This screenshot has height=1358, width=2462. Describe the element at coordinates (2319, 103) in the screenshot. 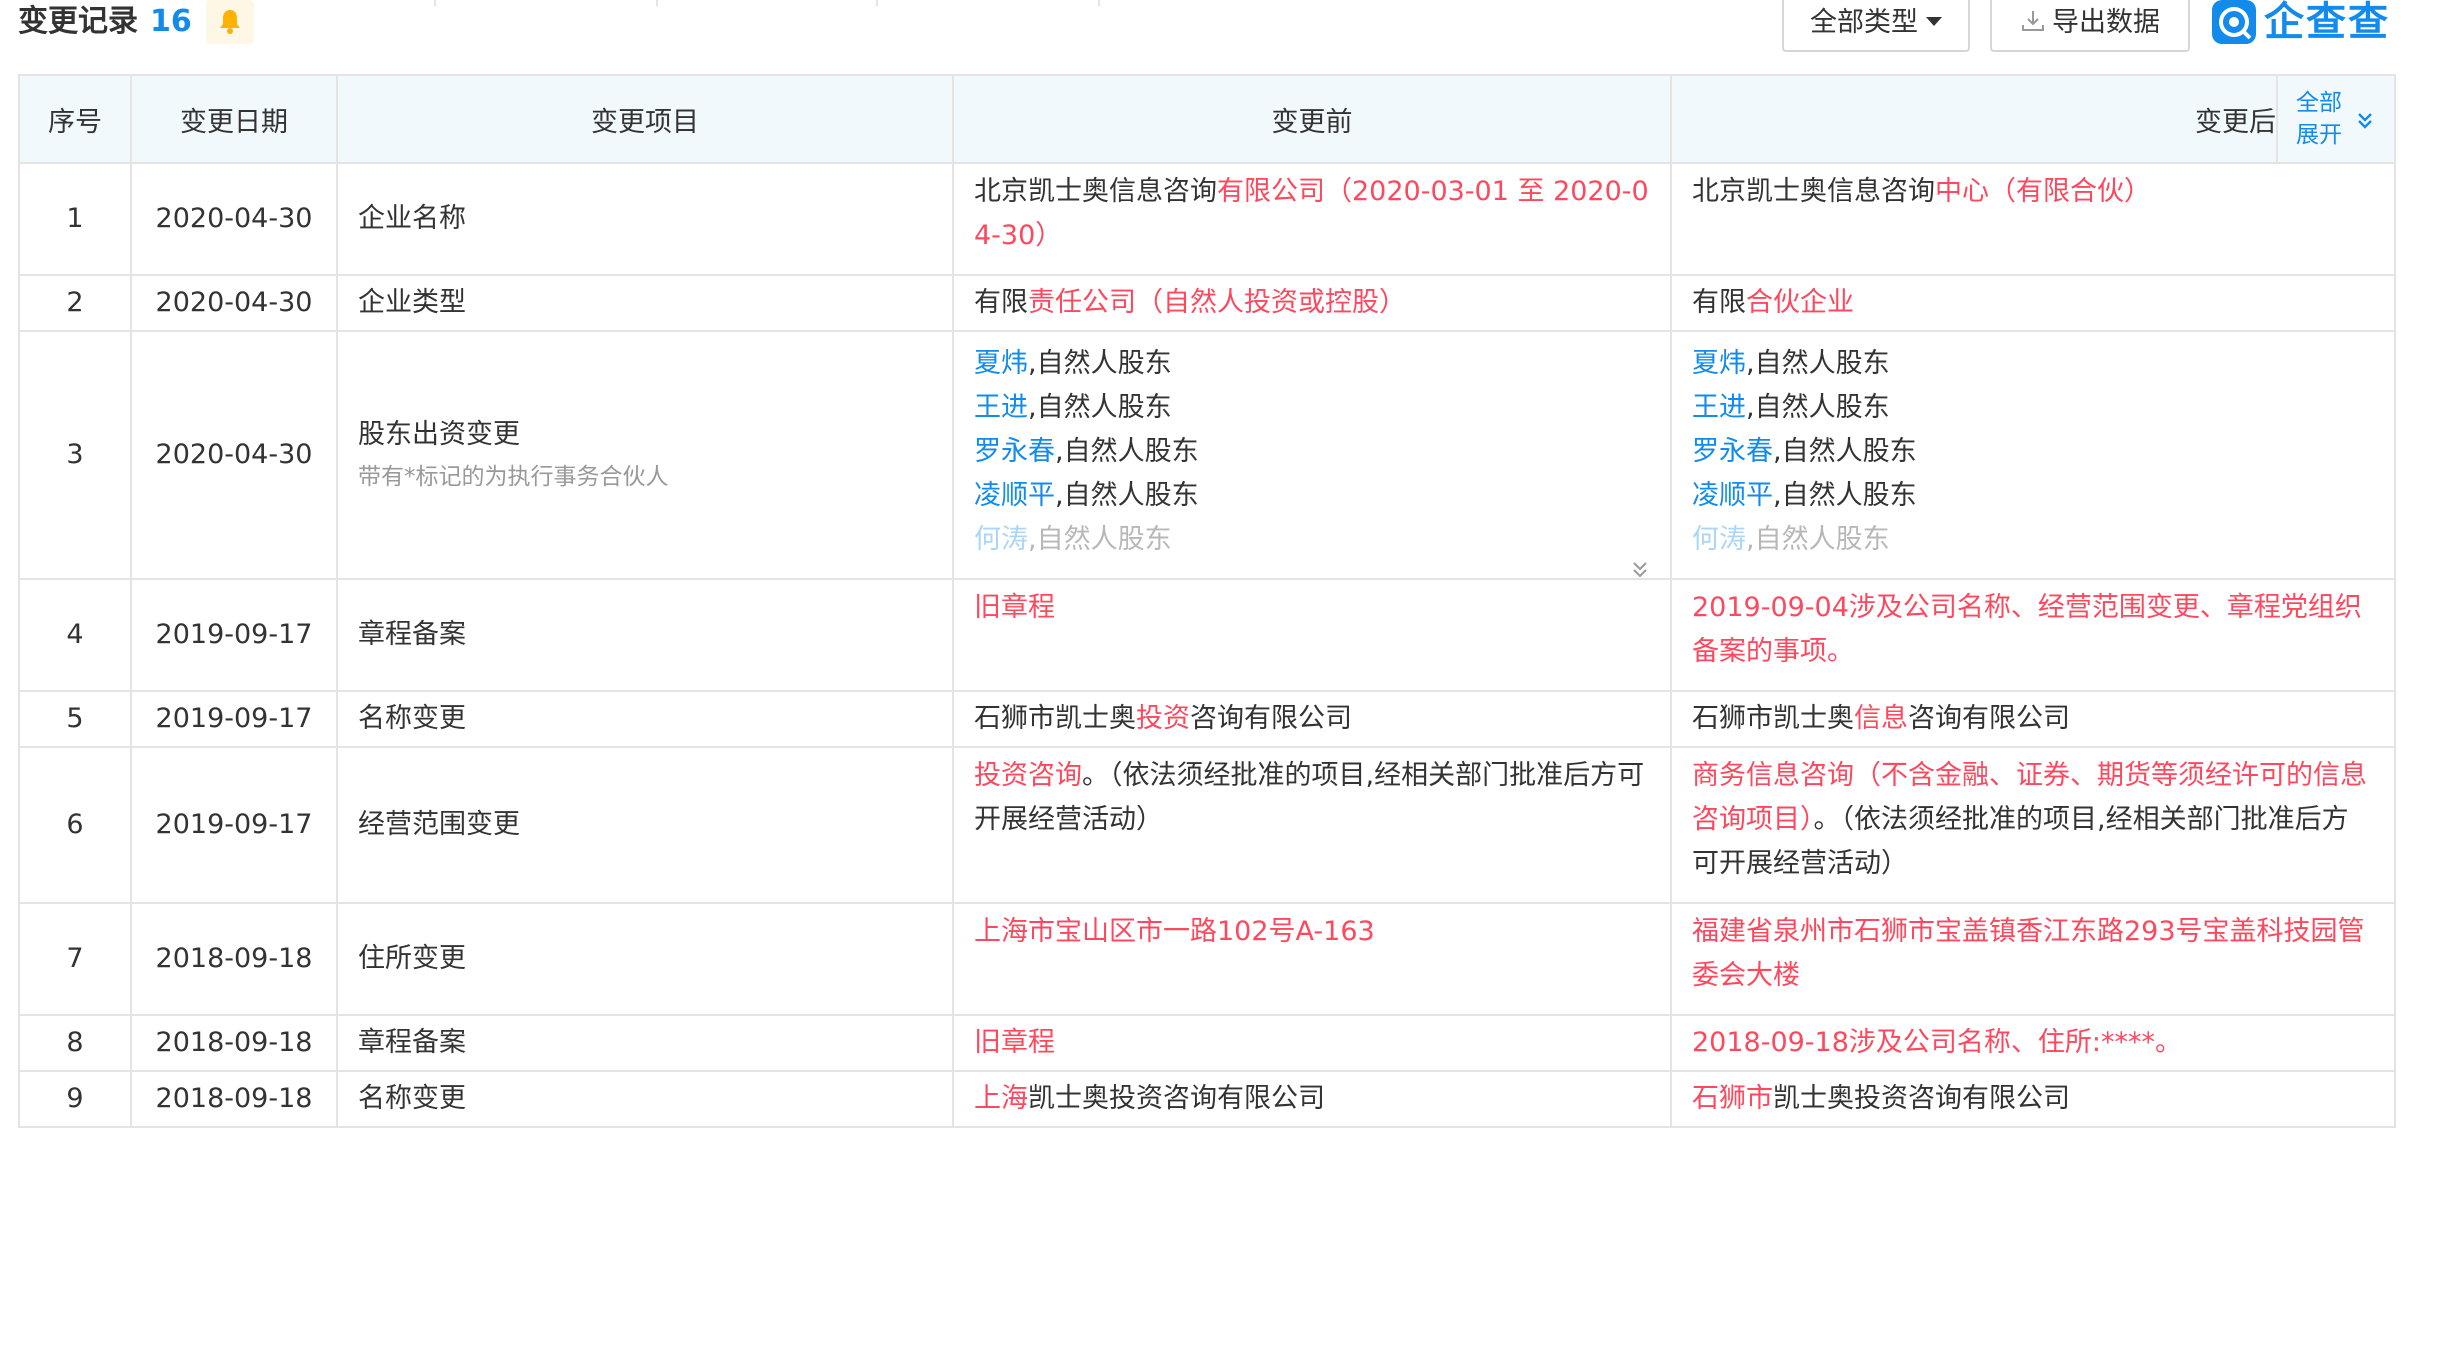

I see `expand-all-label-1: 全部` at that location.